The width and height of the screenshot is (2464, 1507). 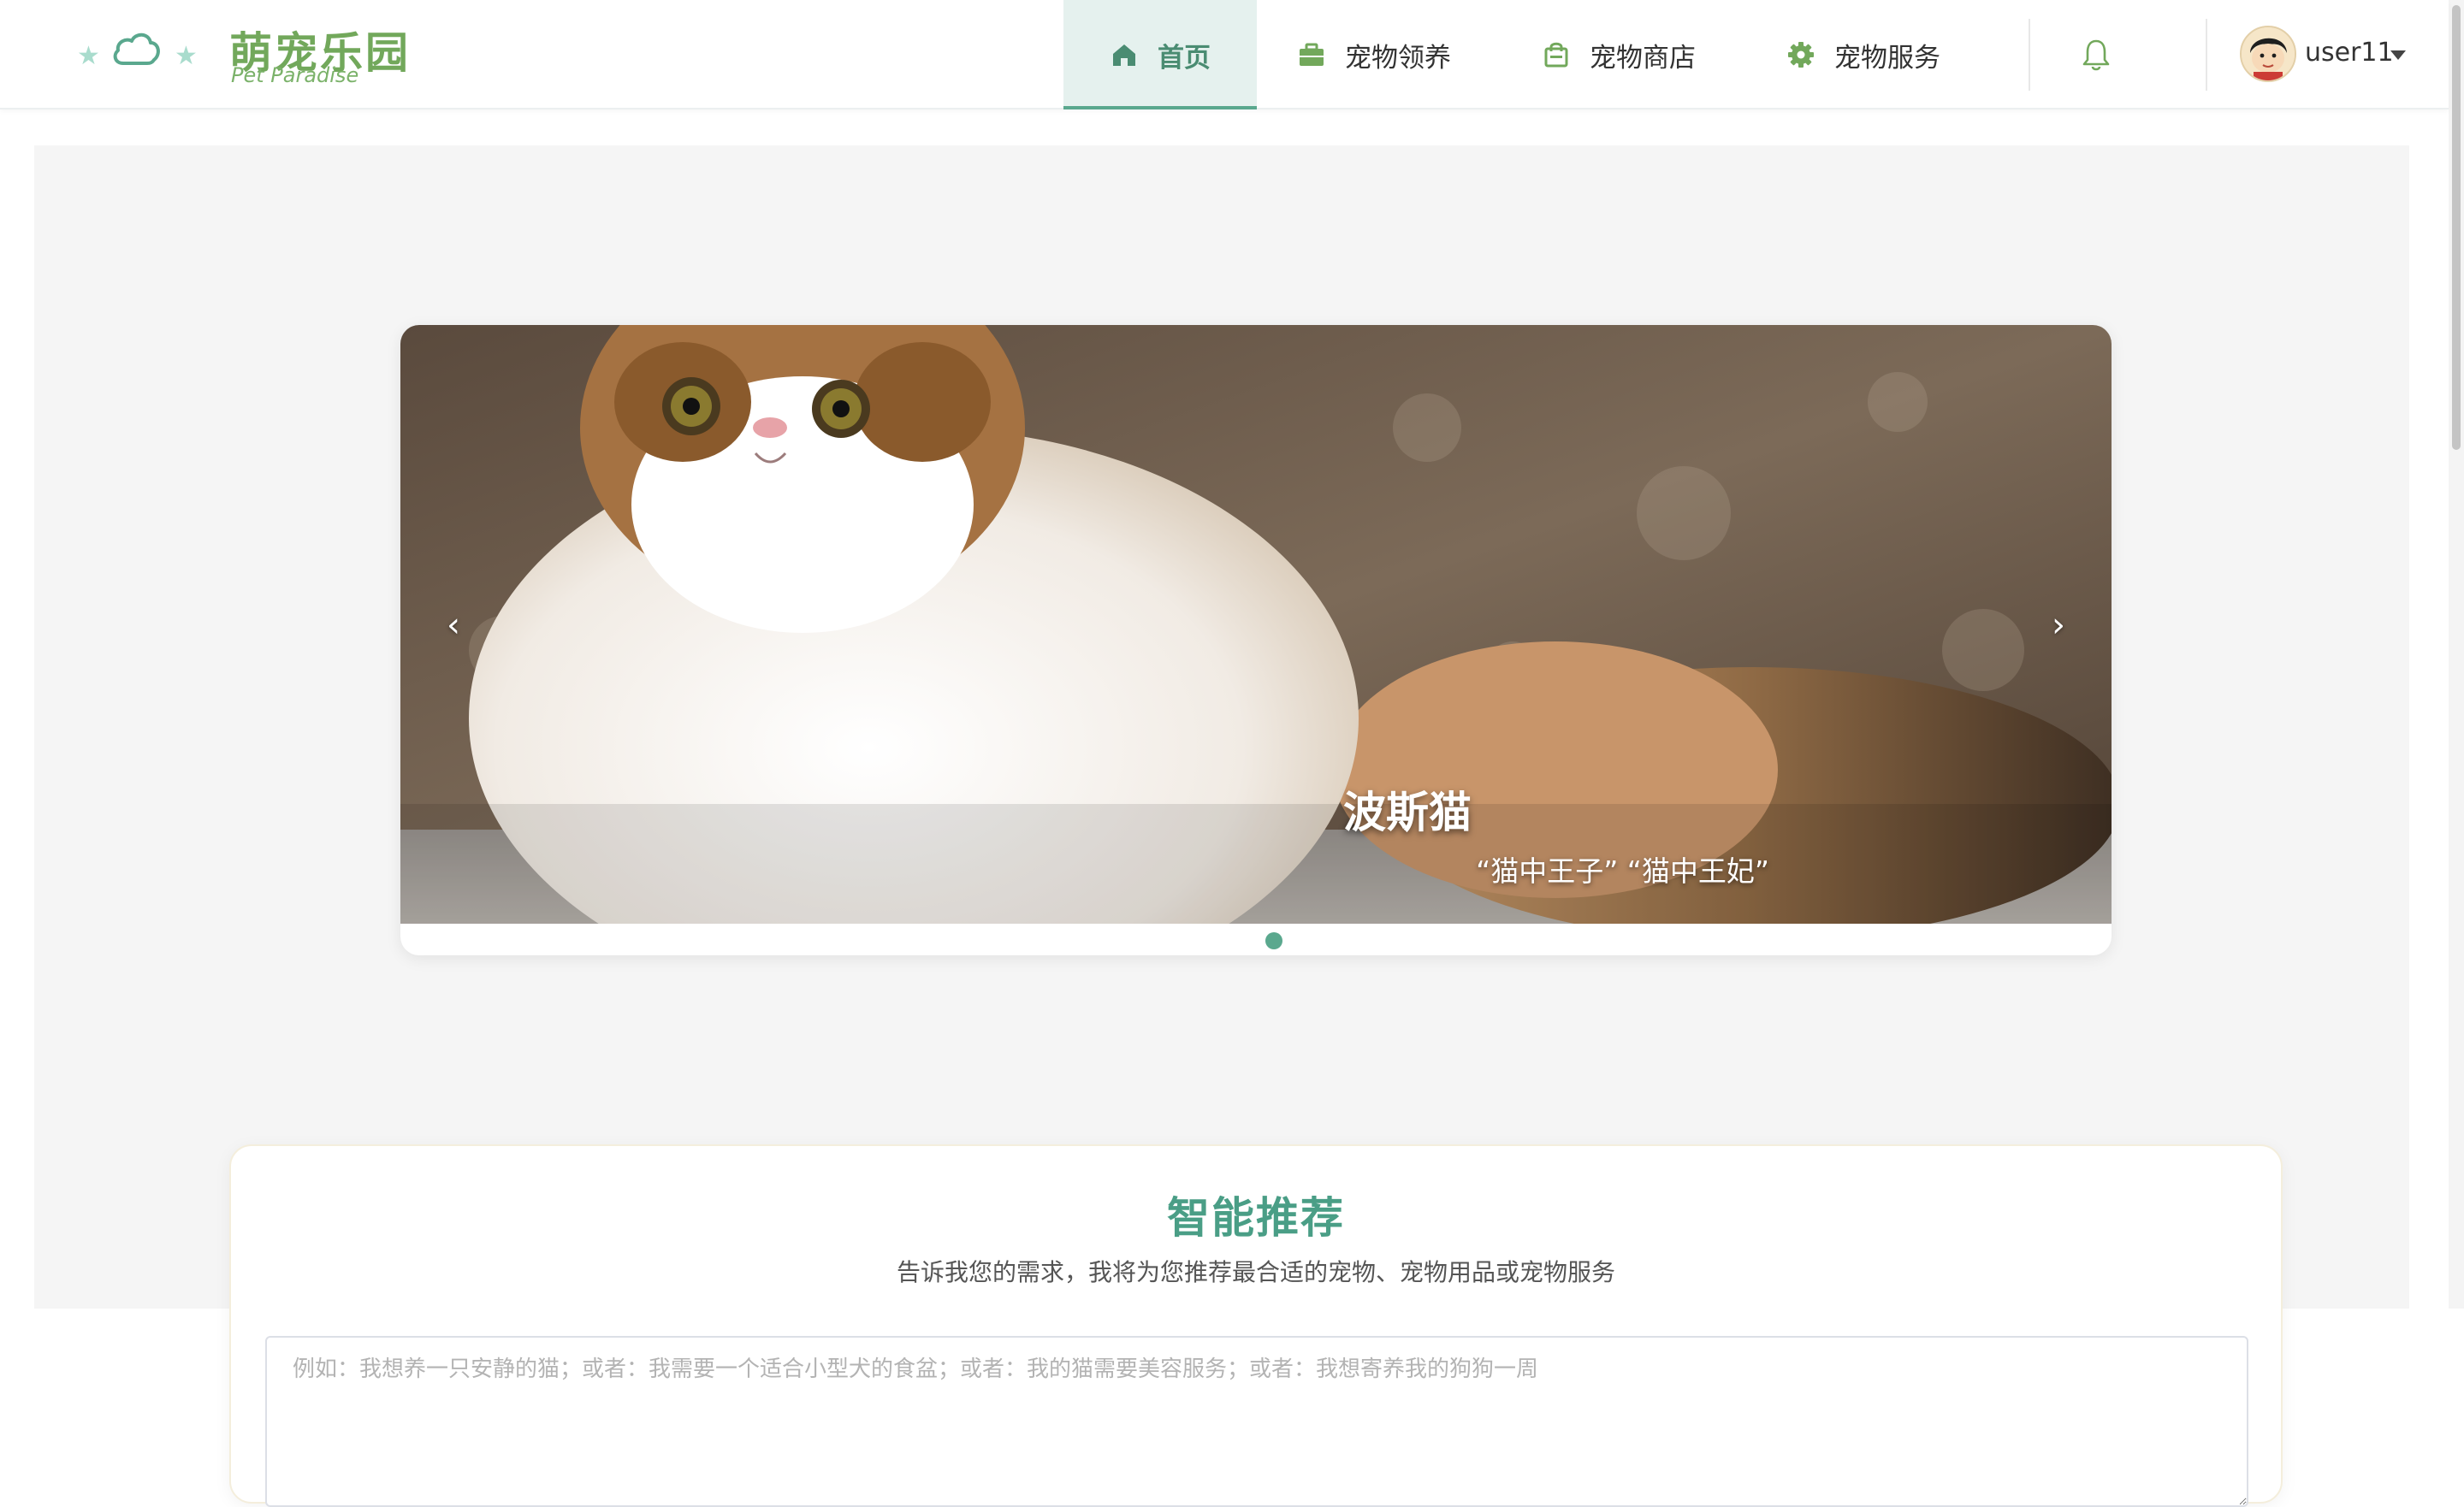 I want to click on caret-down-icon, so click(x=2398, y=55).